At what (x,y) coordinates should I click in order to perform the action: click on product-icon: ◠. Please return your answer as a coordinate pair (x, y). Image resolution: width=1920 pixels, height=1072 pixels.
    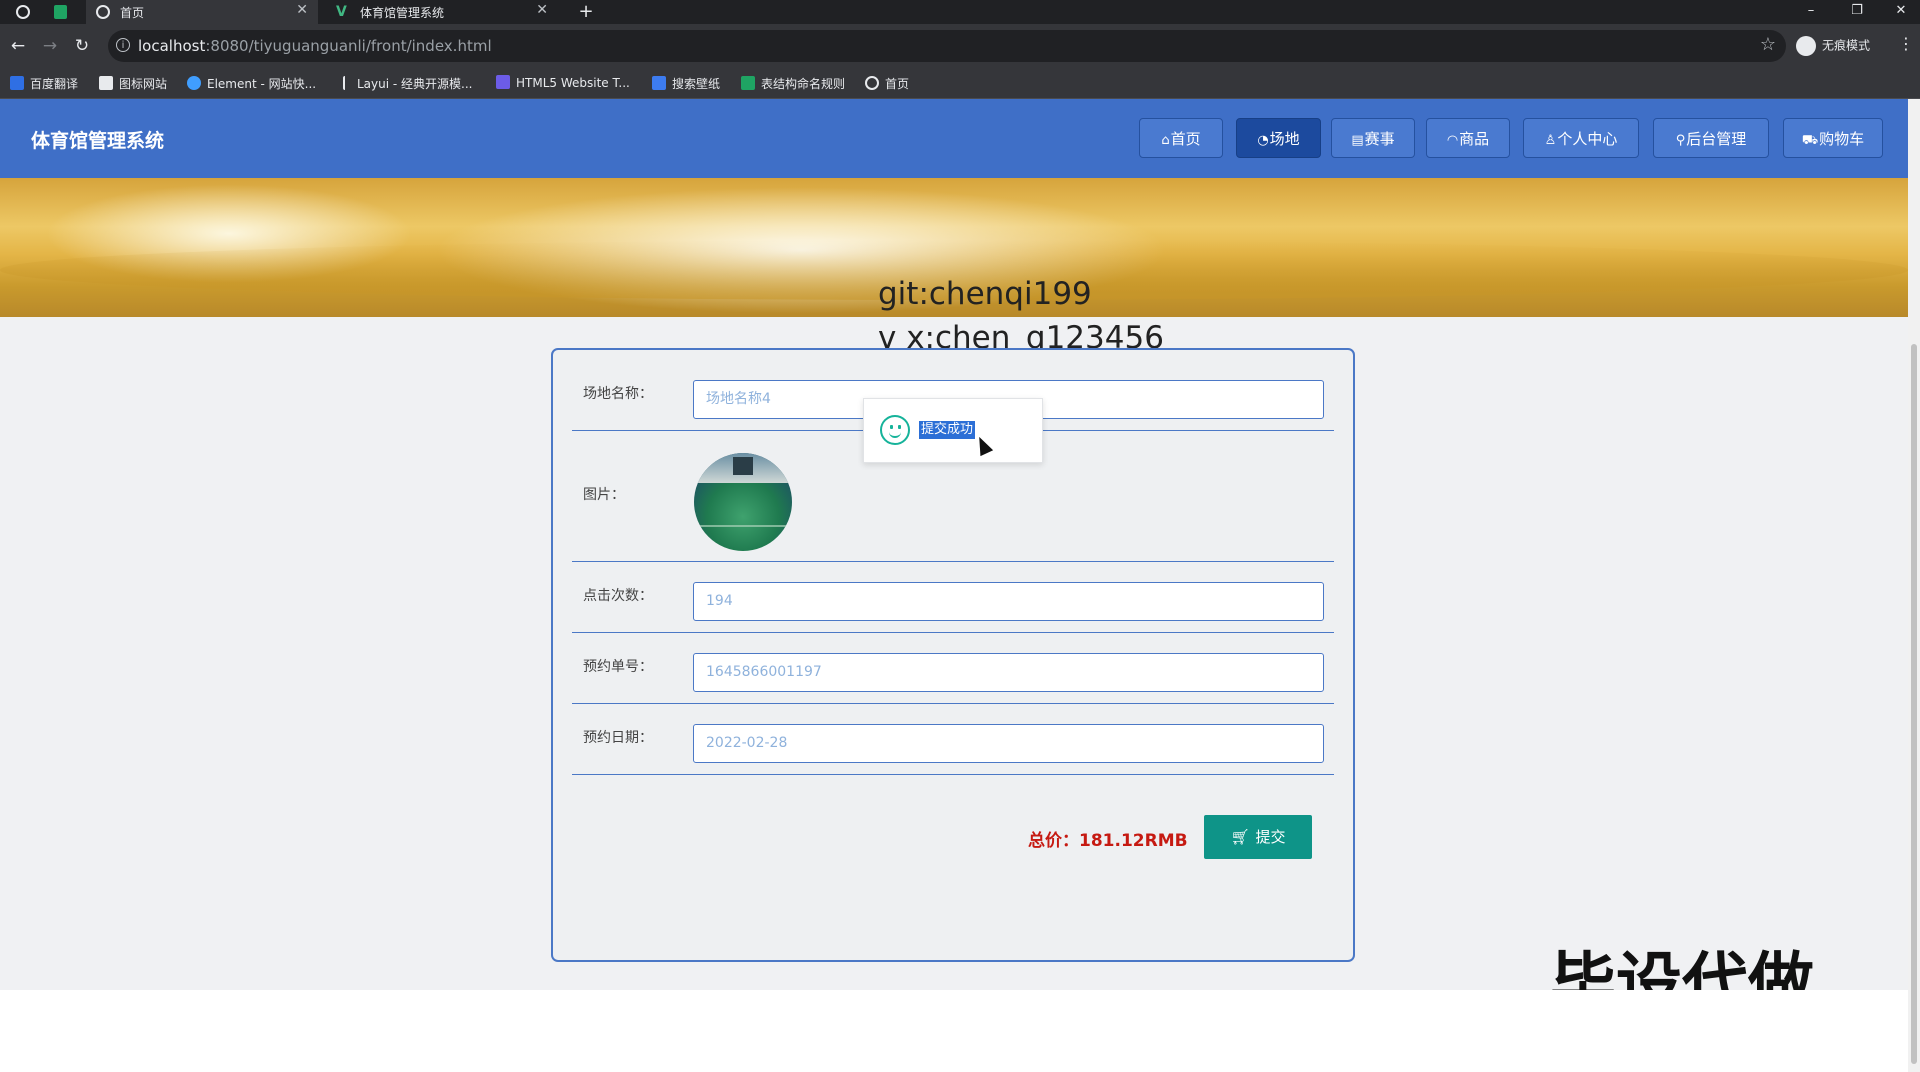
    Looking at the image, I should click on (1452, 140).